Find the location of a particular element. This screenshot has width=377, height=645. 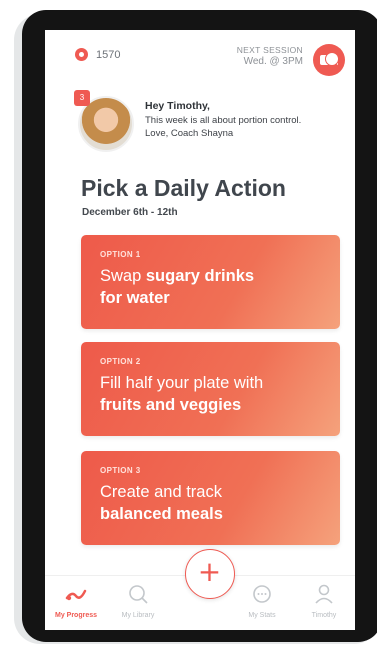

option-label: OPTION 3 is located at coordinates (120, 470).